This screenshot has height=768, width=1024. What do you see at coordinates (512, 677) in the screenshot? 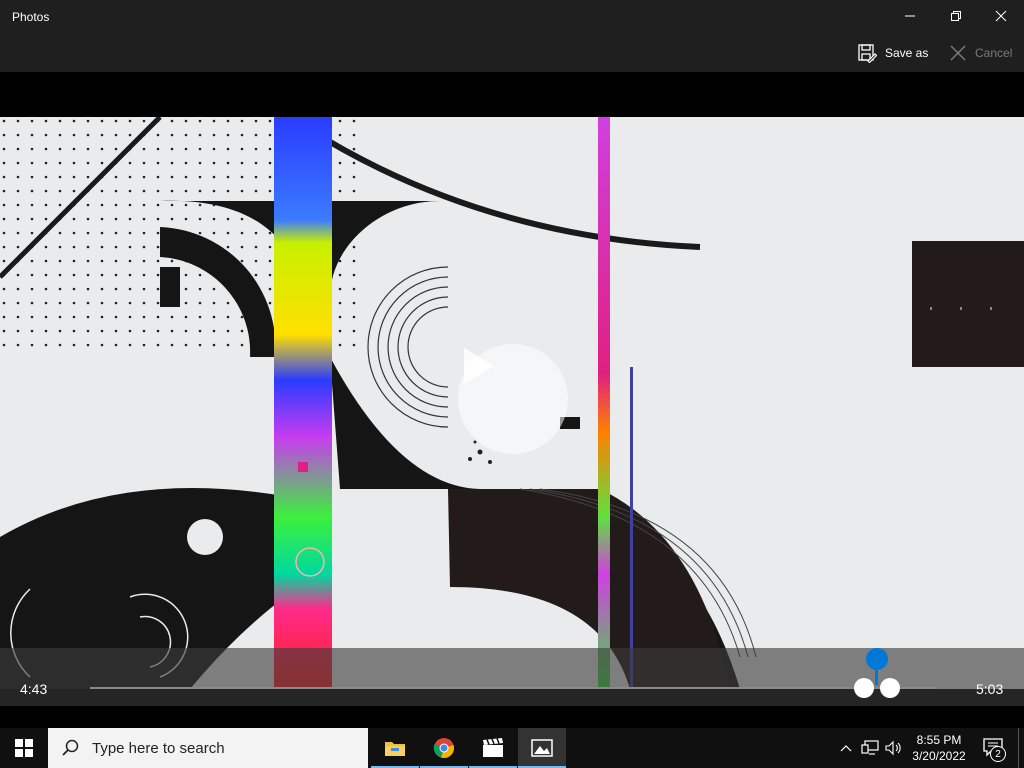
I see `playback-controls: 4:43 5:03` at bounding box center [512, 677].